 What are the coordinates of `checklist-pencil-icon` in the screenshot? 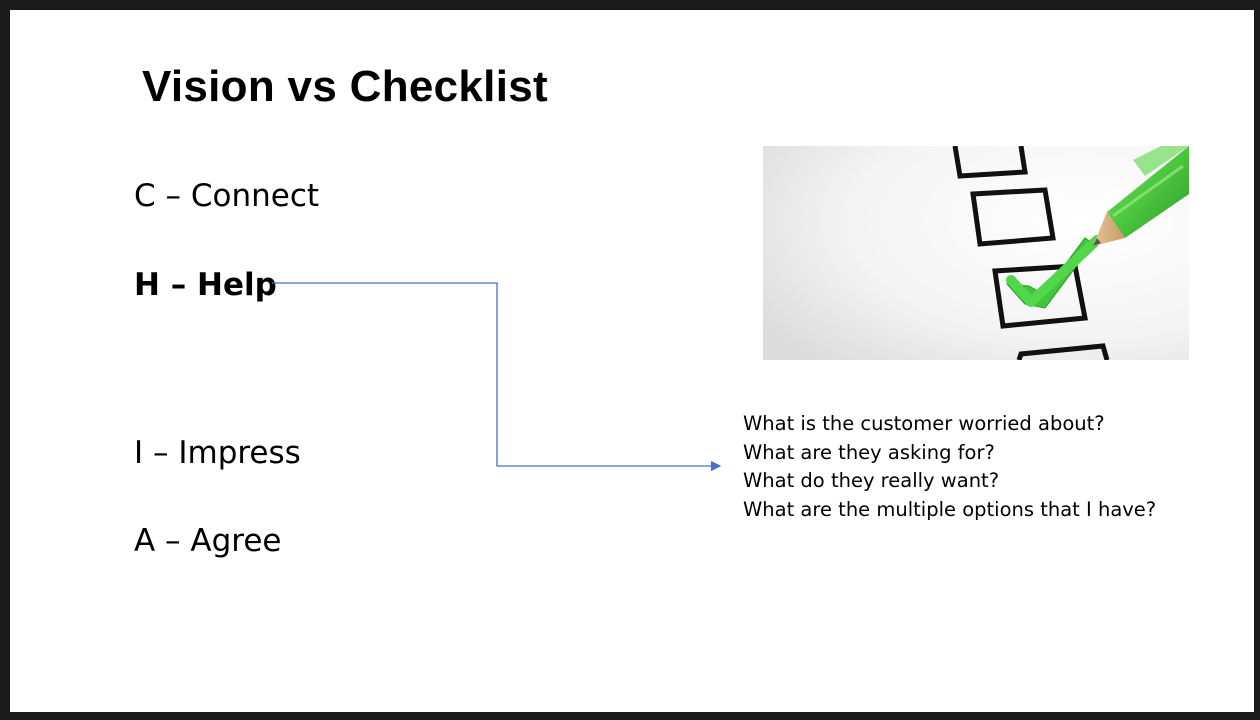 It's located at (976, 253).